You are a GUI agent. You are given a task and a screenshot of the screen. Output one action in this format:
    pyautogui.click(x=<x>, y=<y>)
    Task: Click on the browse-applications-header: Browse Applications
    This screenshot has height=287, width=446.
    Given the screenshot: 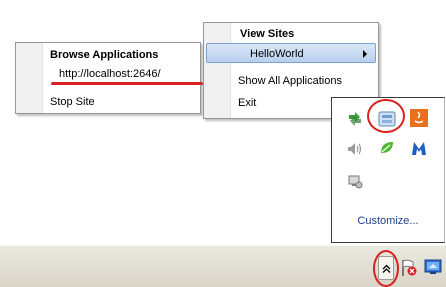 What is the action you would take?
    pyautogui.click(x=108, y=55)
    